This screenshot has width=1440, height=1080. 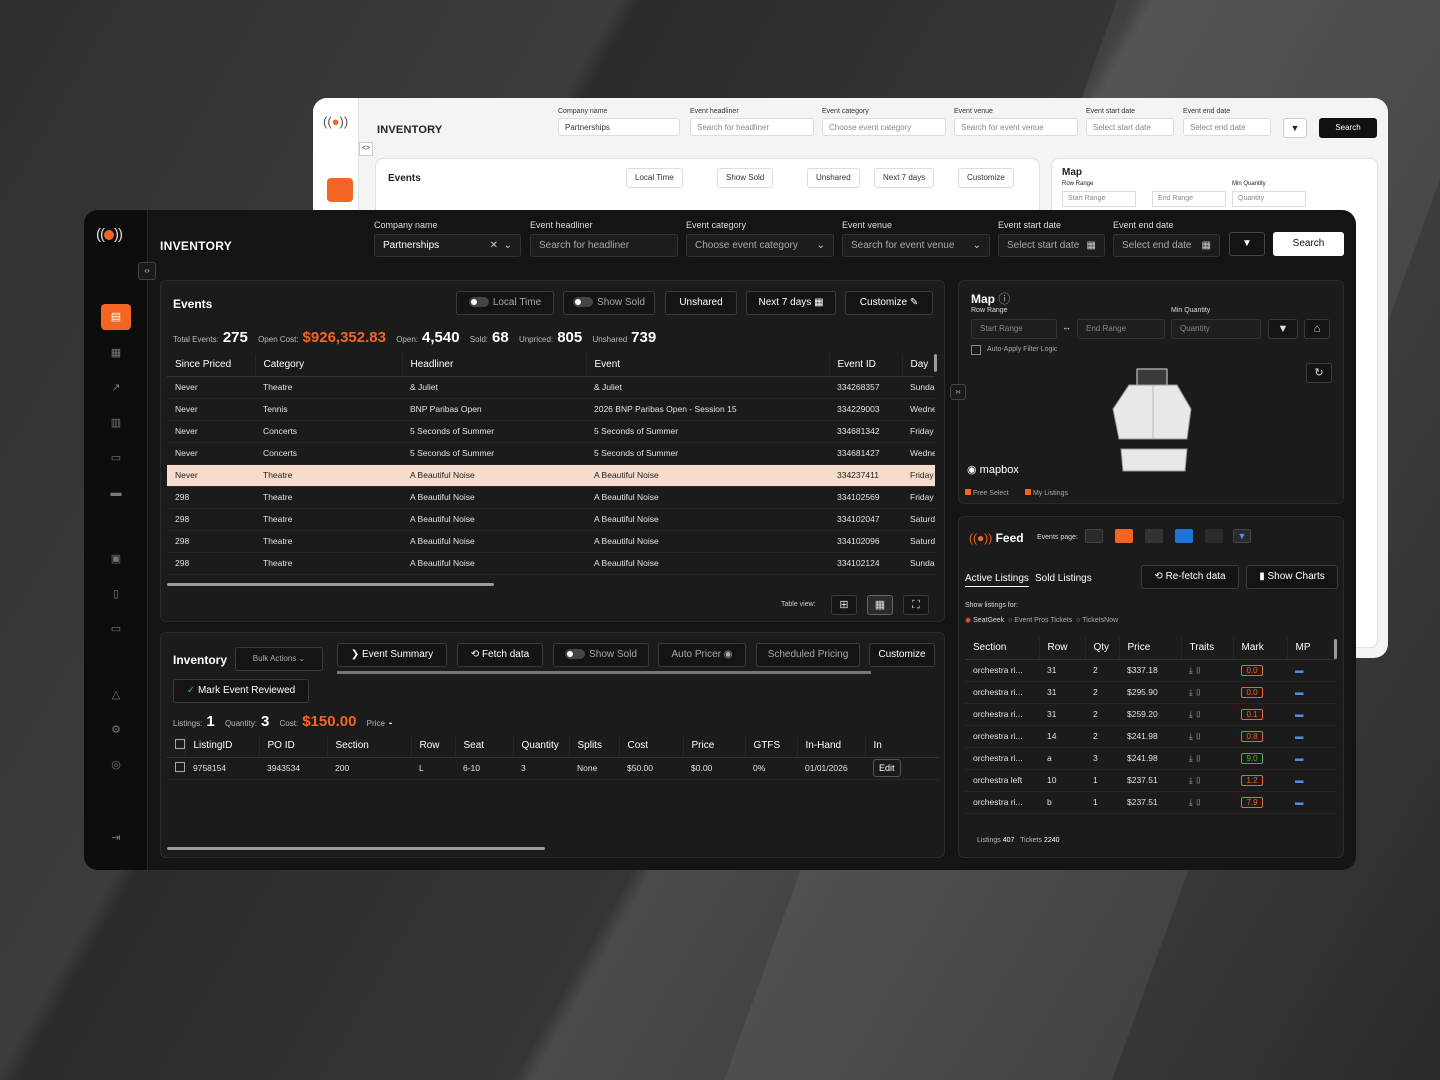 What do you see at coordinates (505, 303) in the screenshot?
I see `local-time-toggle: Local Time` at bounding box center [505, 303].